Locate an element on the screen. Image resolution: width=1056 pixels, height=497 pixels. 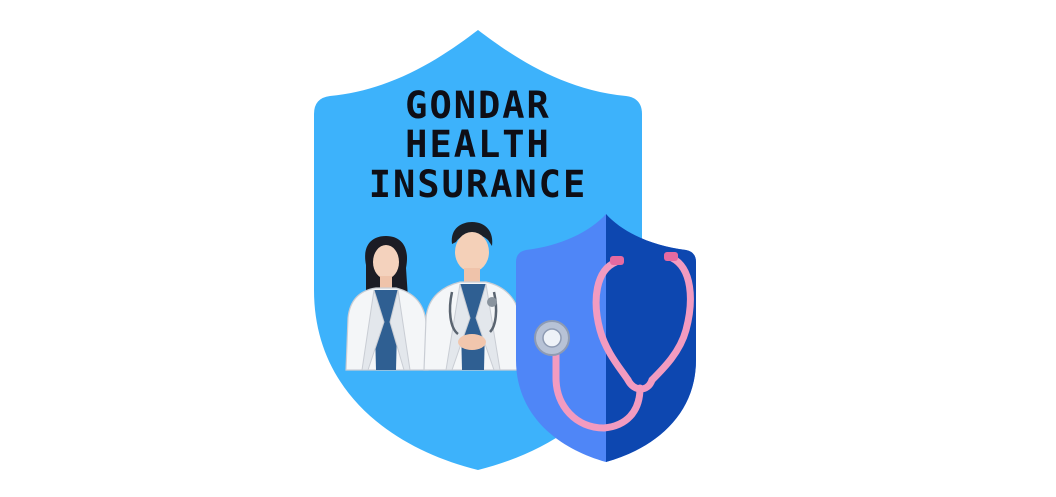
title-line-1: GONDAR is located at coordinates (478, 105).